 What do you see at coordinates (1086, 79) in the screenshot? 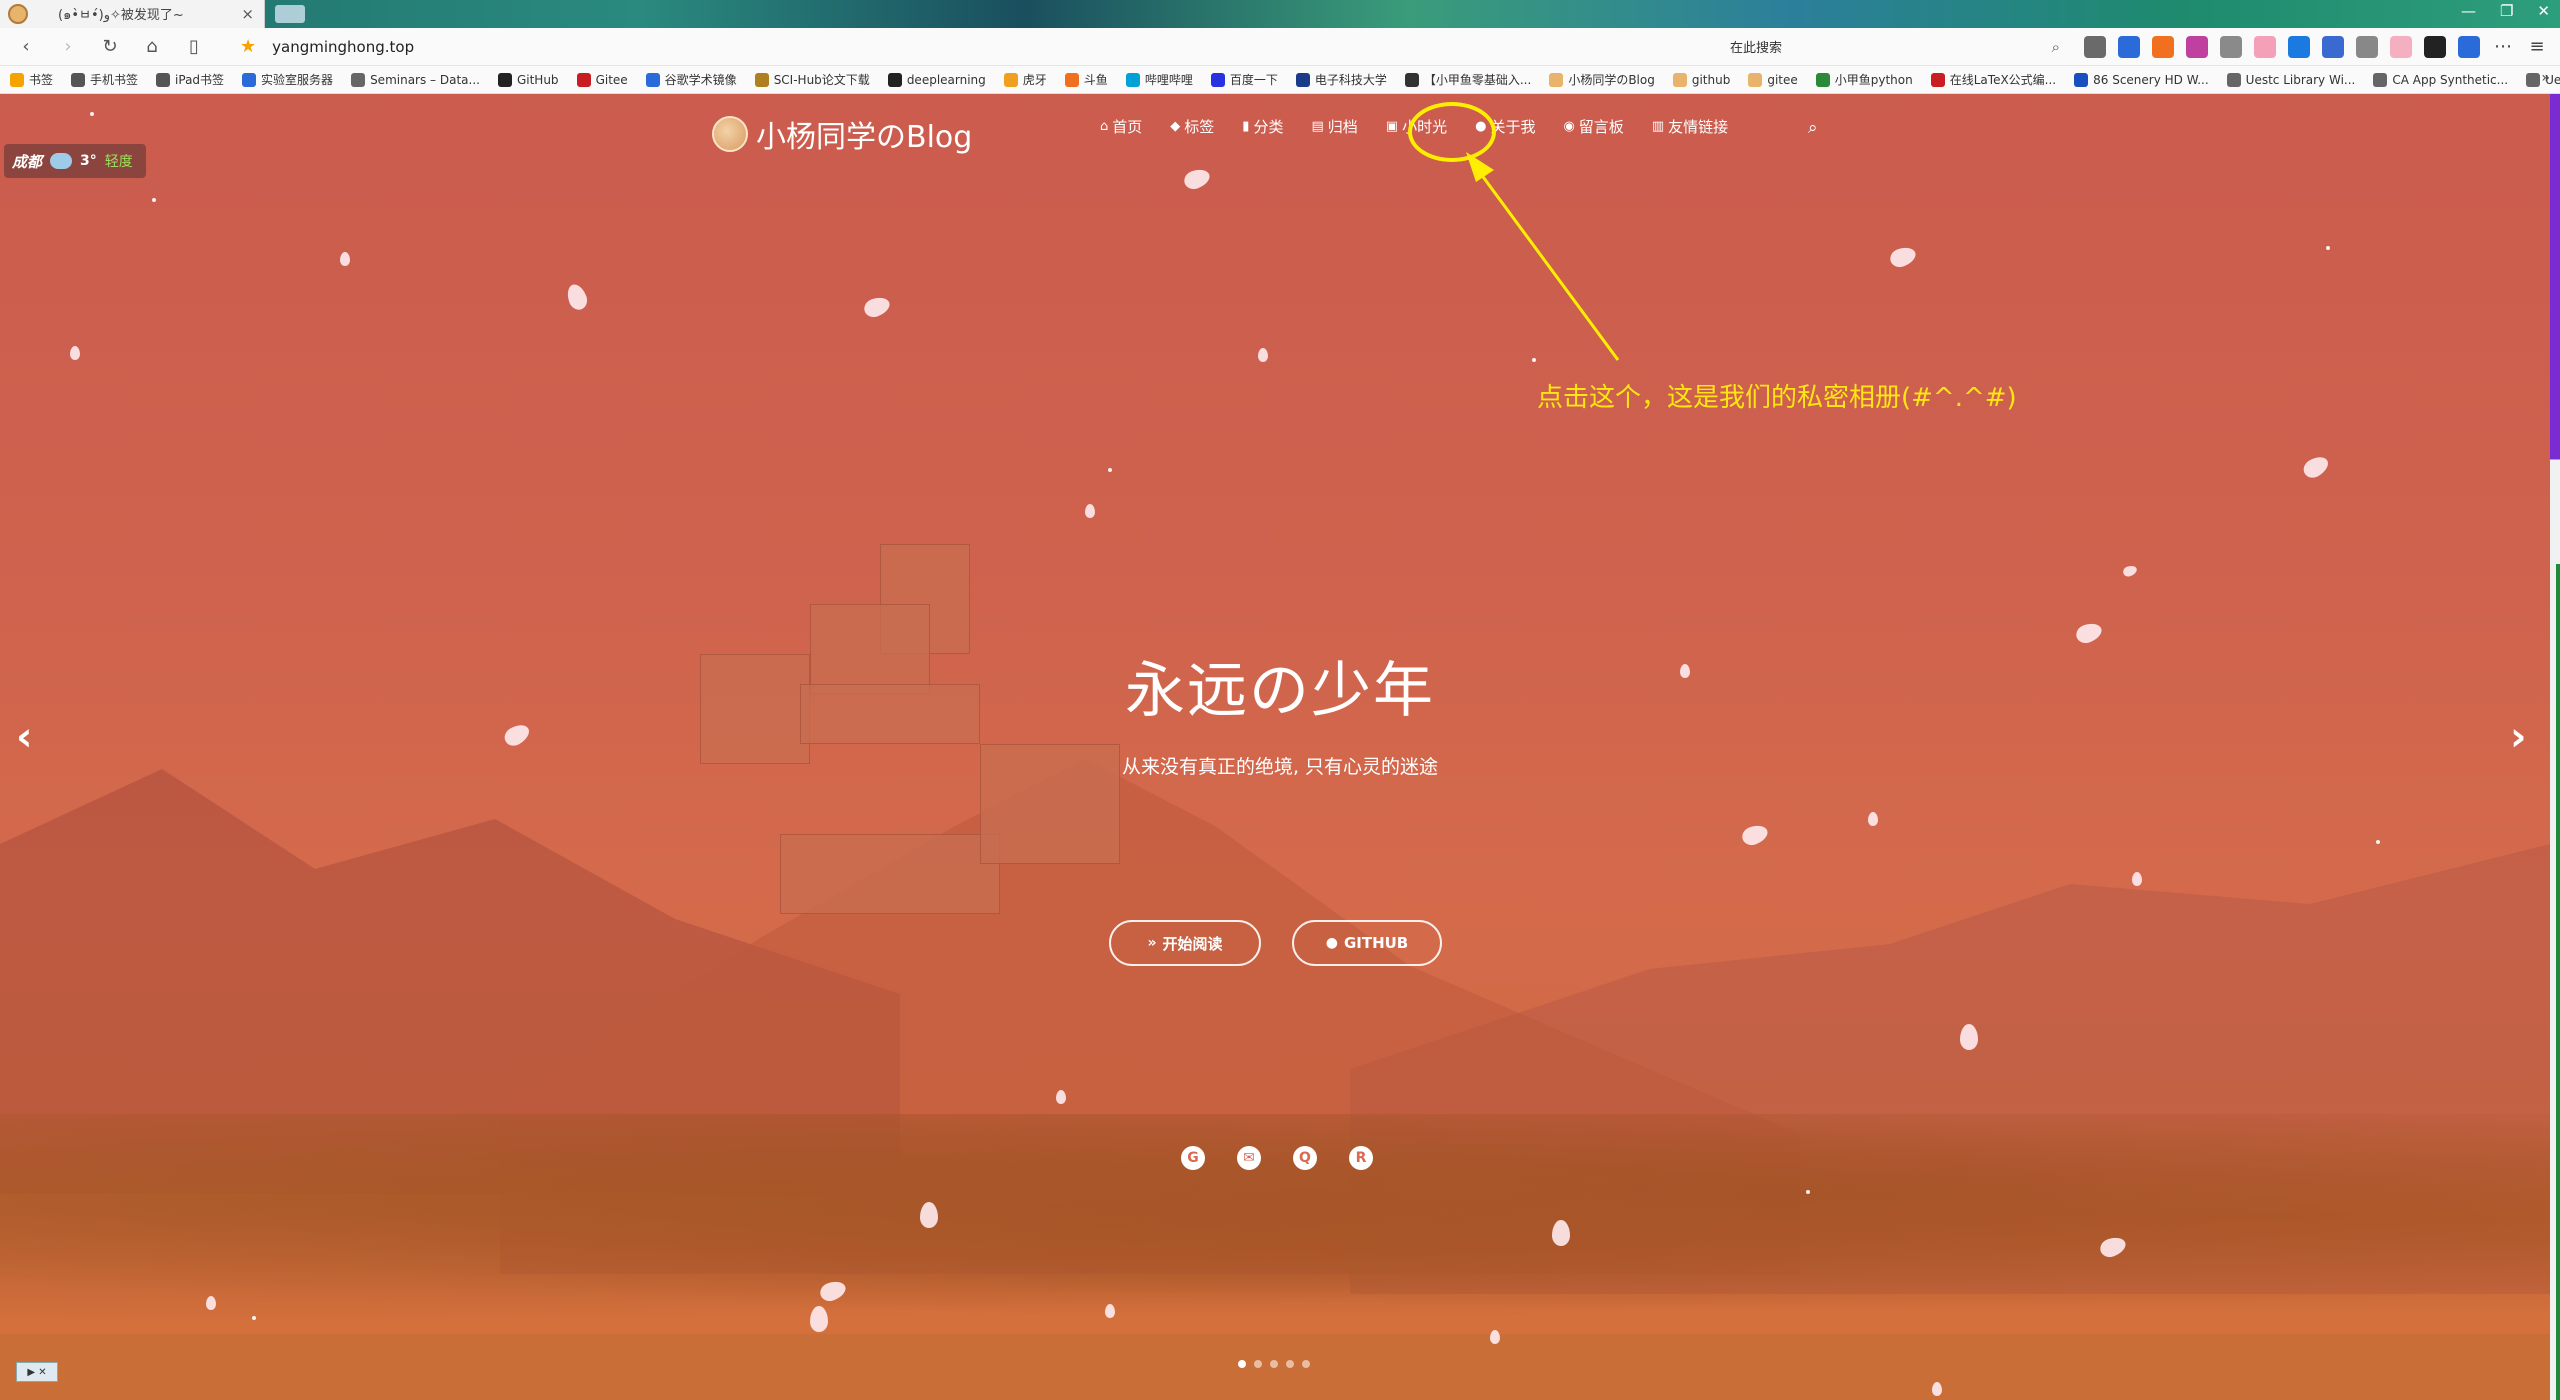
I see `bookmark-item: 斗鱼` at bounding box center [1086, 79].